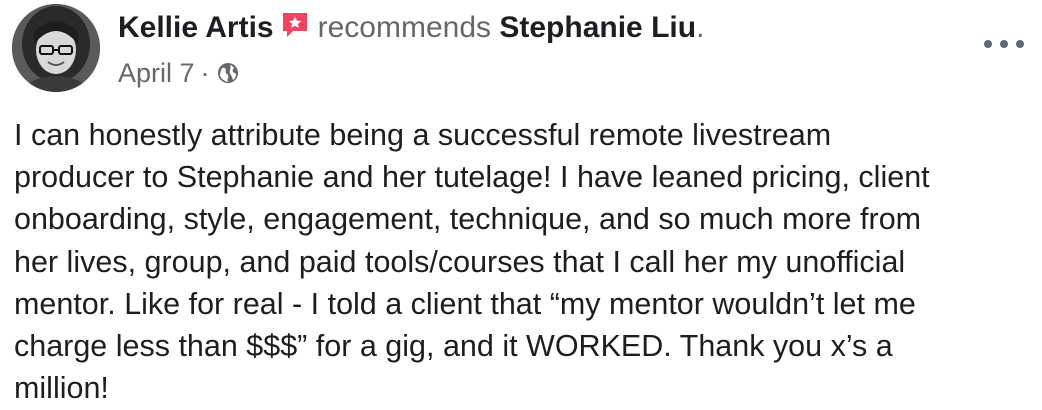 This screenshot has width=1042, height=410. I want to click on post-title-line: Kellie Artis recommends Stephanie Liu., so click(540, 28).